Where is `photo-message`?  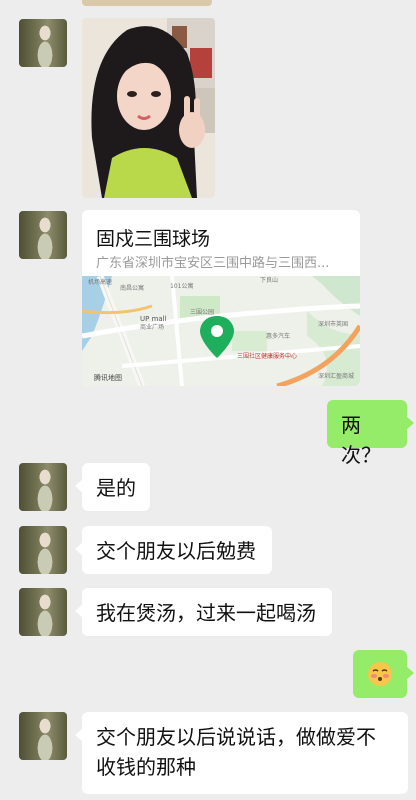 photo-message is located at coordinates (148, 108).